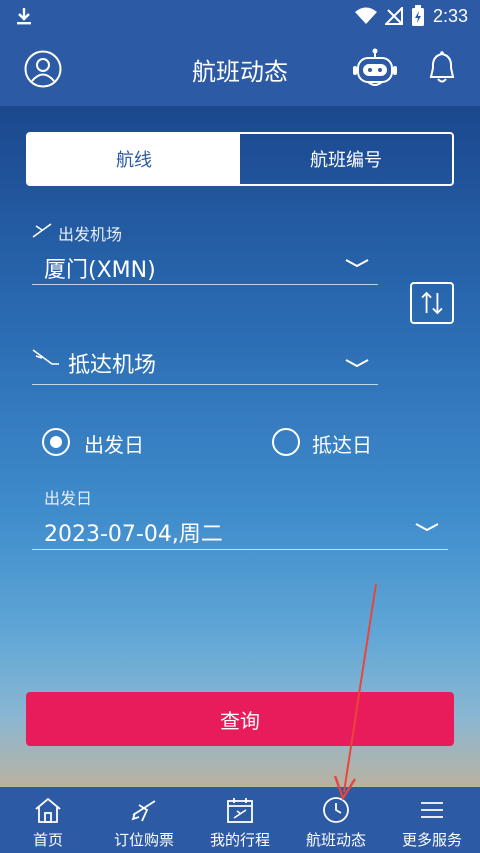 The width and height of the screenshot is (480, 853). I want to click on nav-item-more: 更多服务, so click(432, 820).